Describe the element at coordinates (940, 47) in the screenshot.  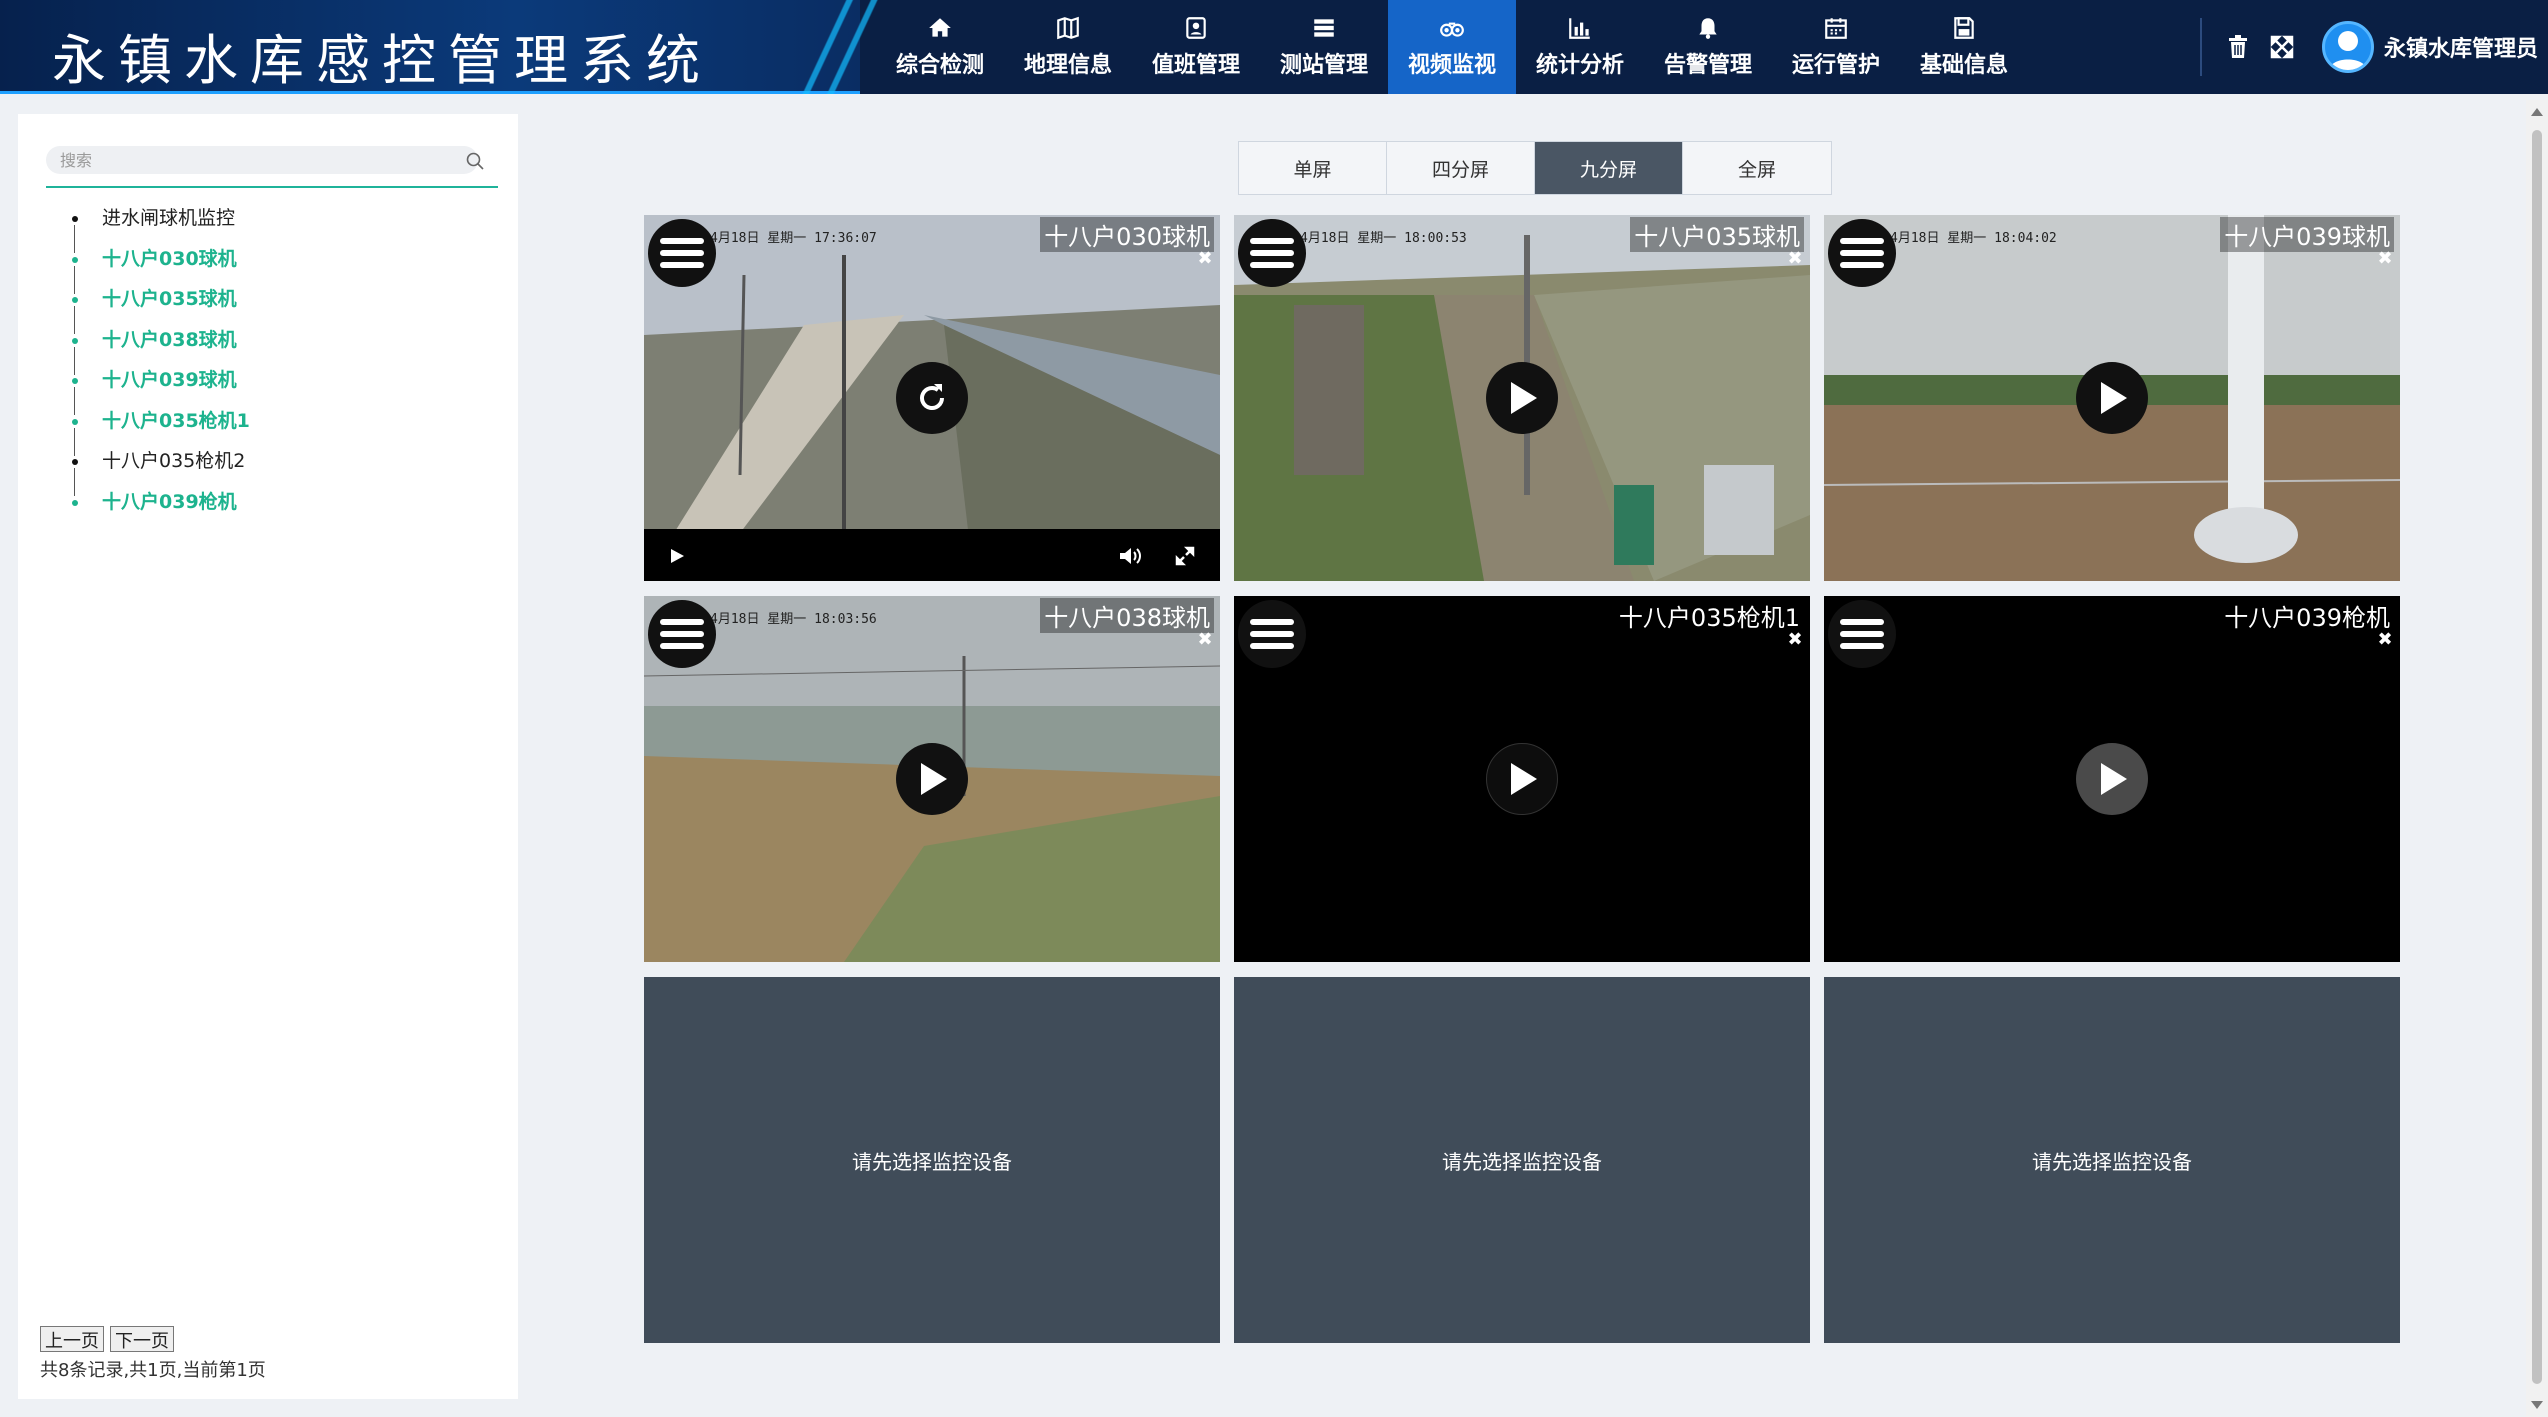
I see `nav-item-overview: 综合检测` at that location.